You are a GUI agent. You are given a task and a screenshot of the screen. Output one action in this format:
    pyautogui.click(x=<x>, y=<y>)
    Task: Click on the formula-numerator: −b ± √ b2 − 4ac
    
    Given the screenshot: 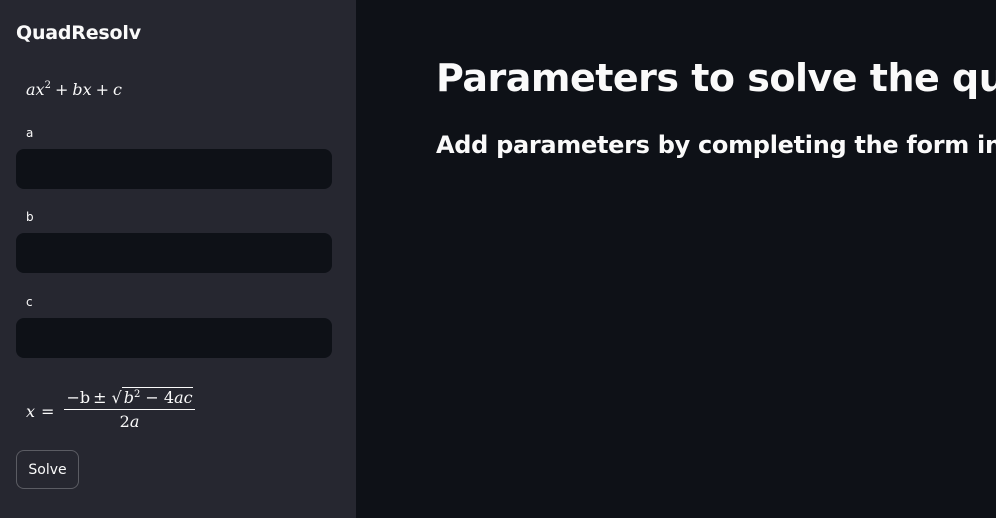 What is the action you would take?
    pyautogui.click(x=129, y=398)
    